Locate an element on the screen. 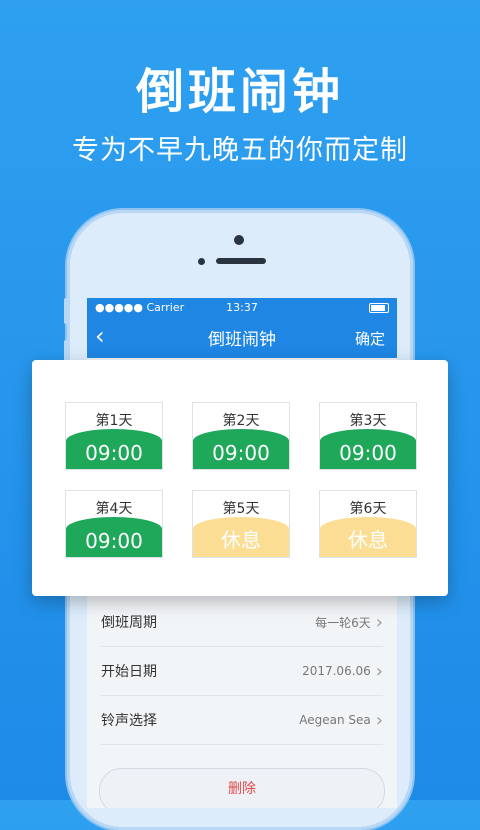  back-icon: ‹ is located at coordinates (100, 336).